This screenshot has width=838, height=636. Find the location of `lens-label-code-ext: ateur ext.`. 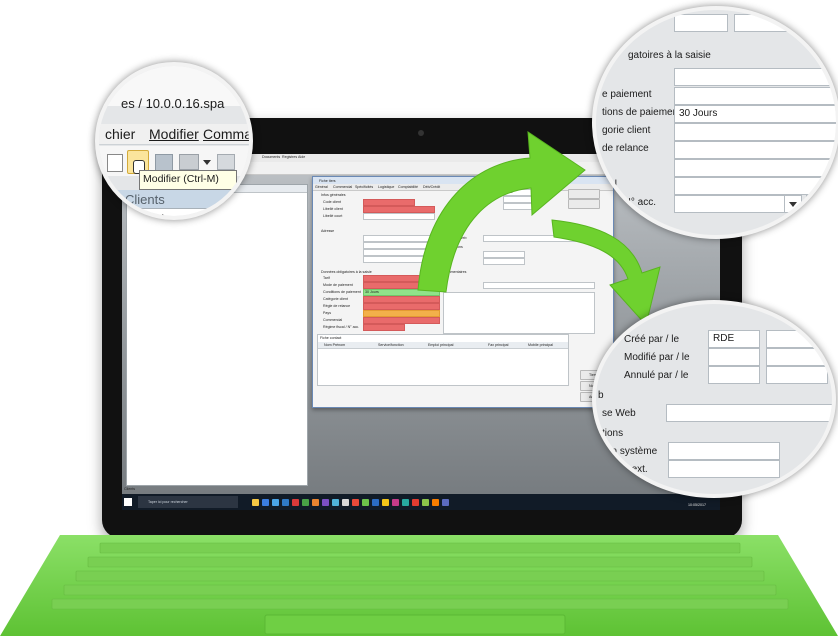

lens-label-code-ext: ateur ext. is located at coordinates (627, 469).